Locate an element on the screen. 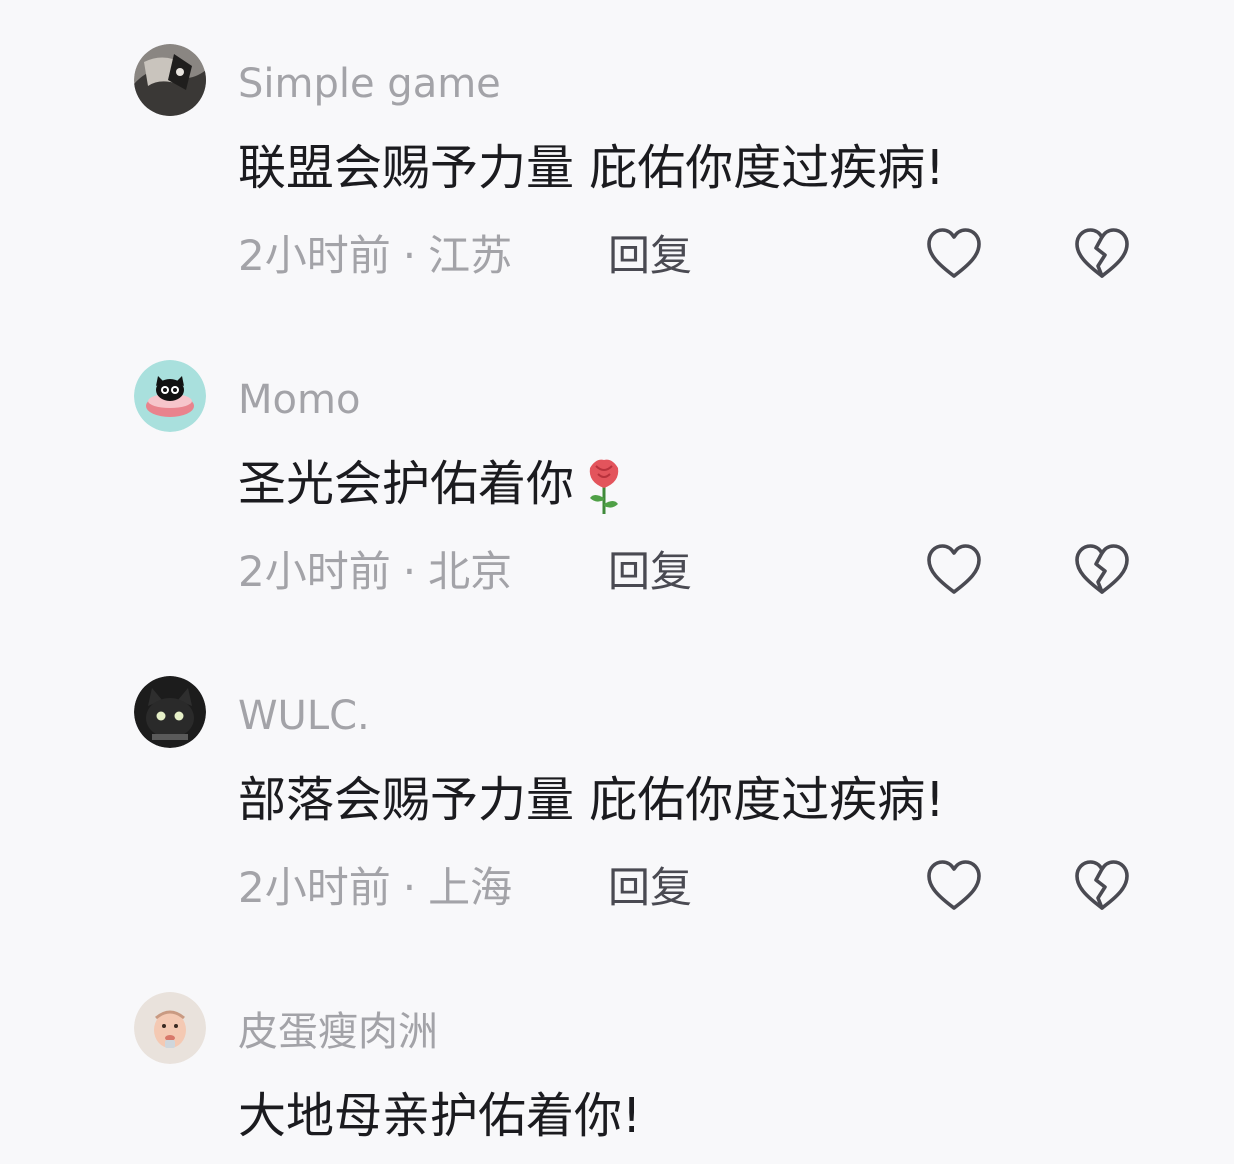 Image resolution: width=1234 pixels, height=1164 pixels. comment-meta: 2小时前 · 北京 is located at coordinates (375, 572).